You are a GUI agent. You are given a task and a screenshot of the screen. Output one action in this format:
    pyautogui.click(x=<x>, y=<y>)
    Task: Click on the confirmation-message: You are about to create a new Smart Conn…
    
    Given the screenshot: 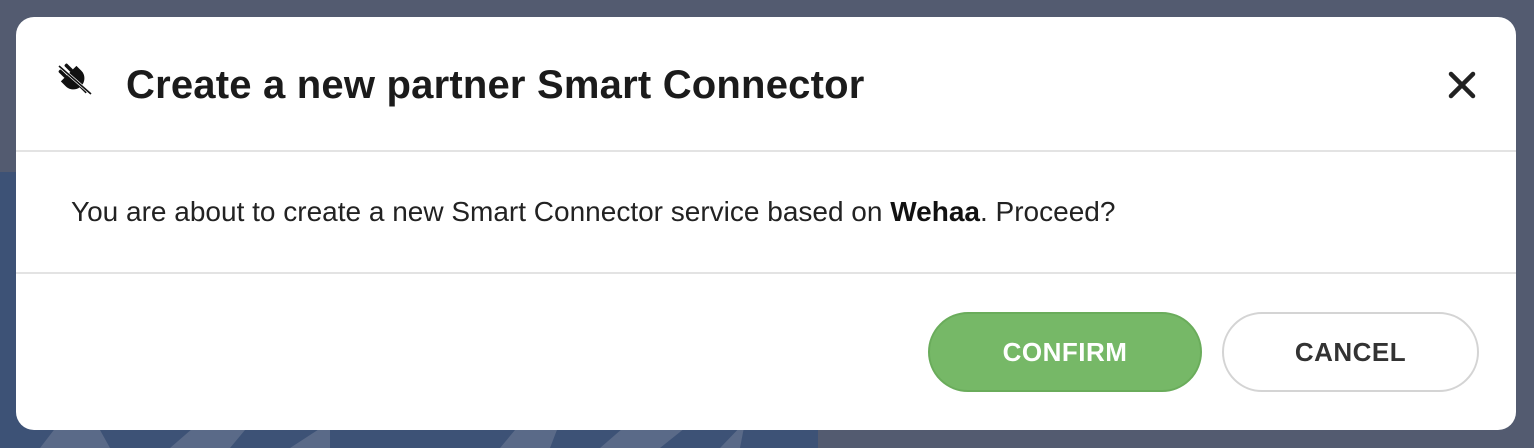 What is the action you would take?
    pyautogui.click(x=593, y=212)
    